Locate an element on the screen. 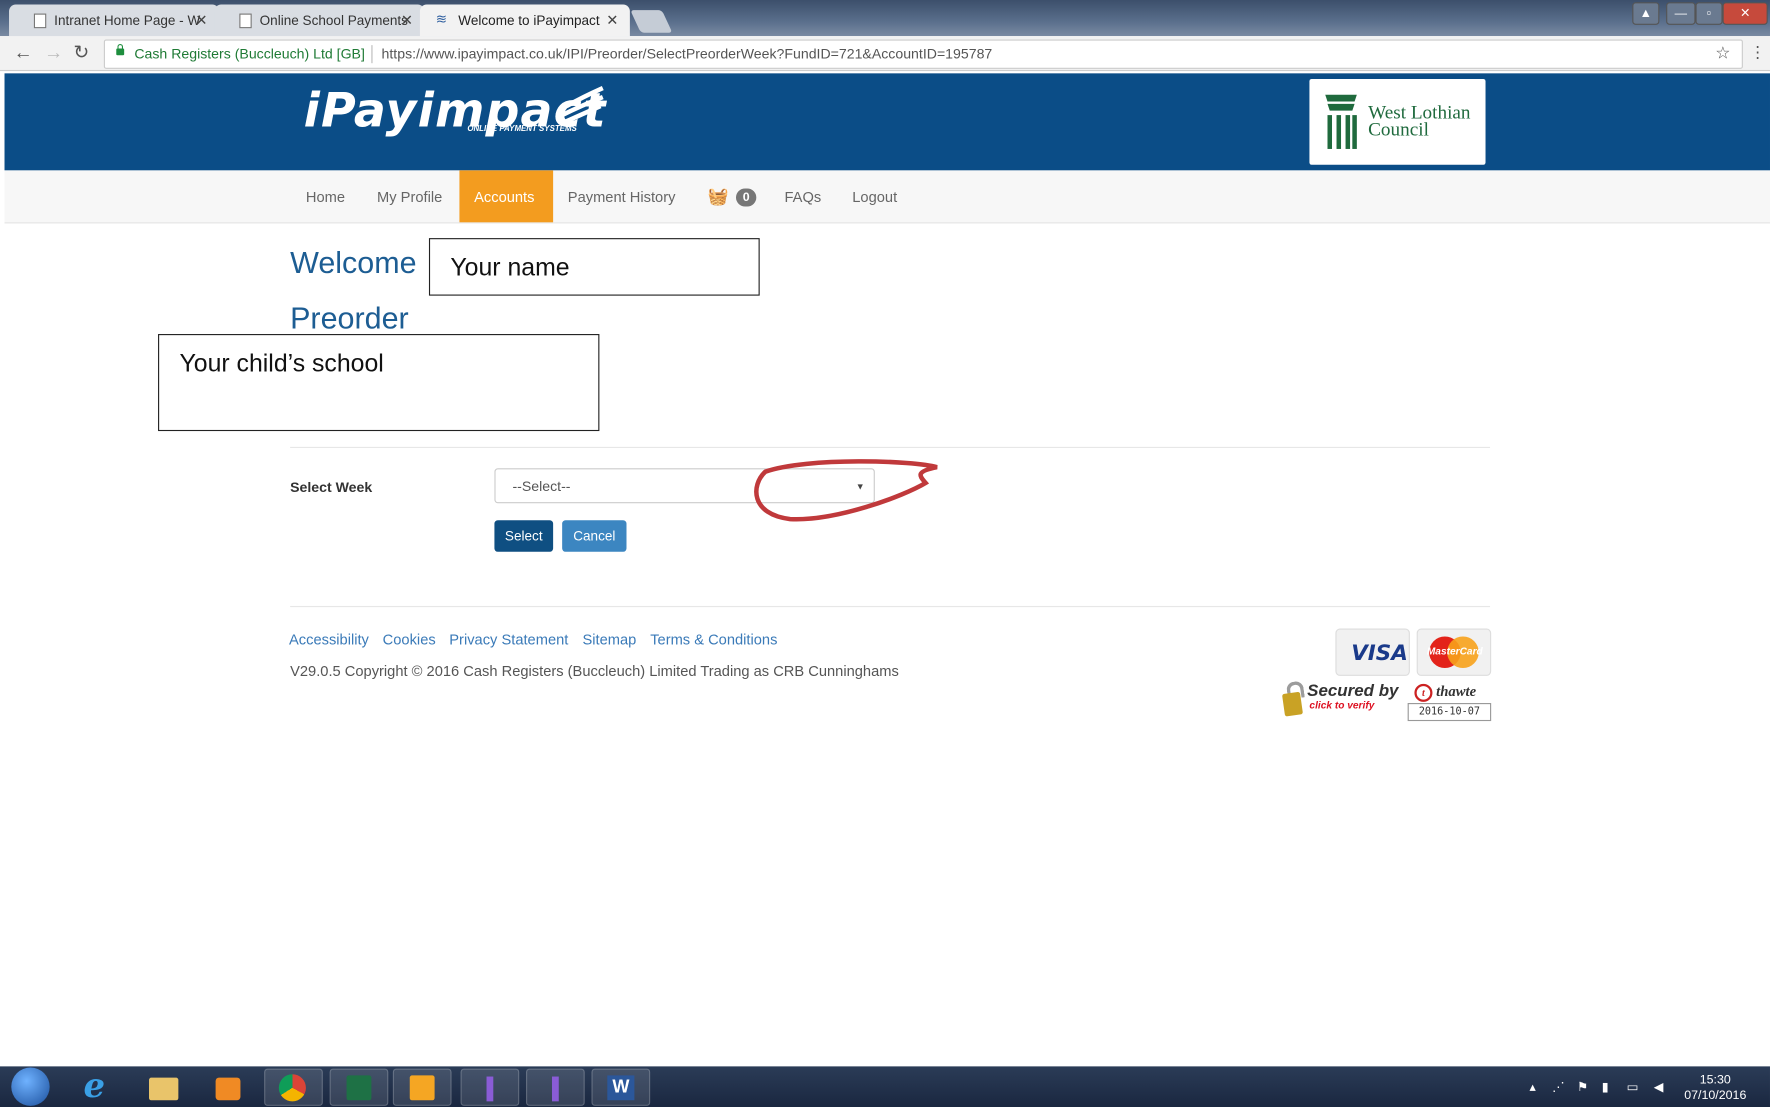 The image size is (1770, 1107). basket-icon: 🧺 is located at coordinates (718, 196).